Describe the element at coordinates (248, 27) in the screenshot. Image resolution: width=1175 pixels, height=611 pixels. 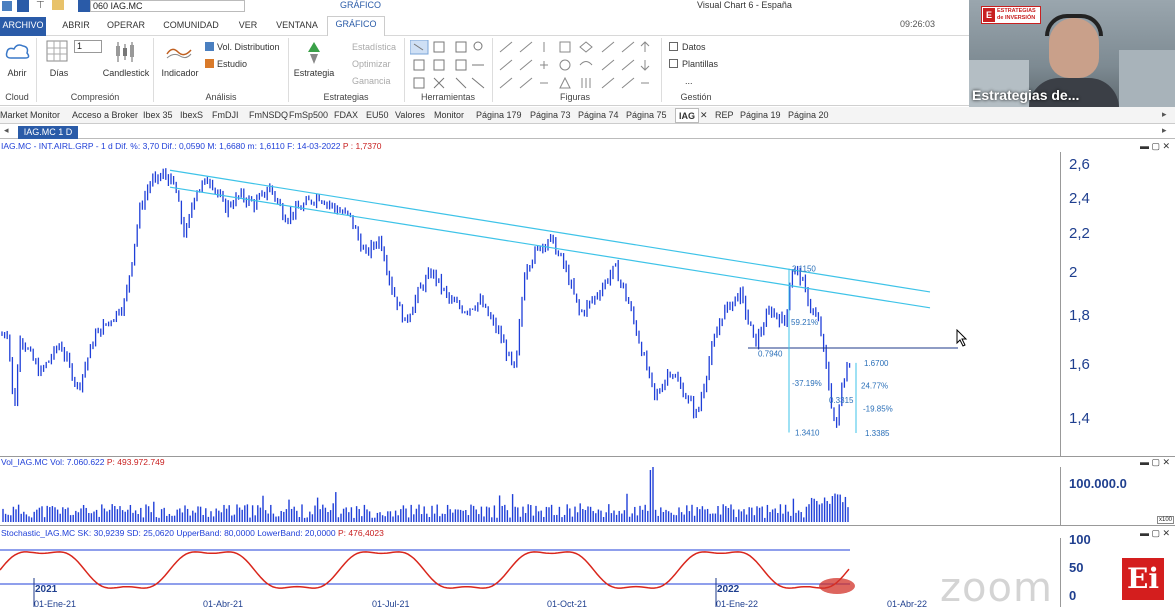
I see `tab-ver: VER` at that location.